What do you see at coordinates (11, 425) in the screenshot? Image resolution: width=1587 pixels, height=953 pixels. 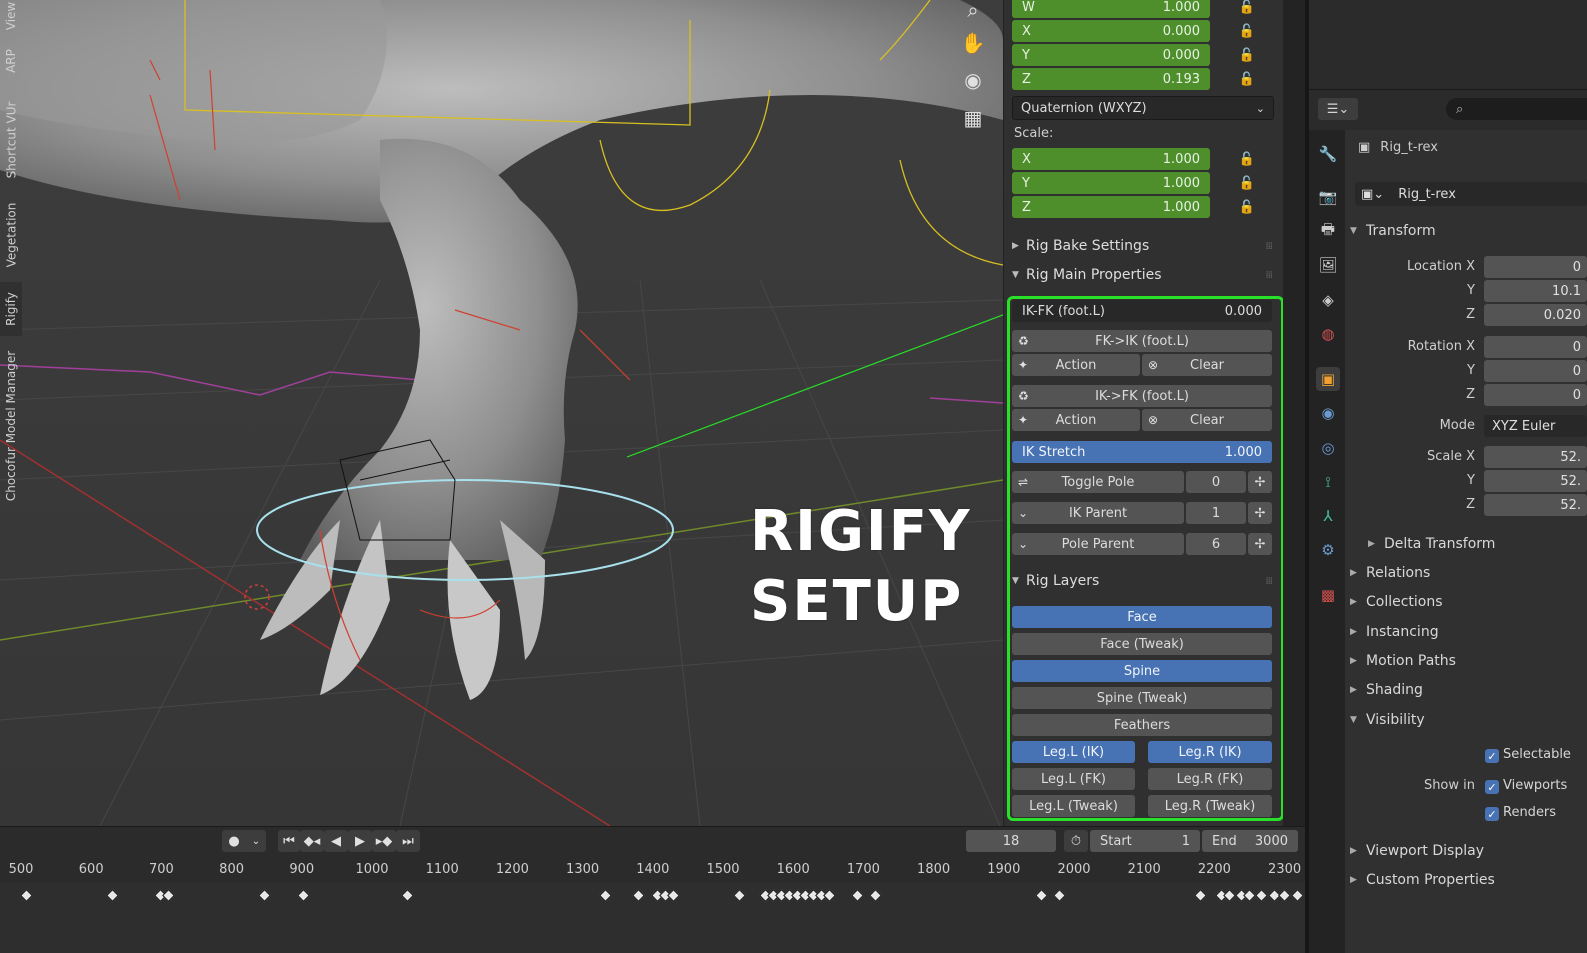 I see `tab-chocofur-model-manager: Chocofur Model Manager` at bounding box center [11, 425].